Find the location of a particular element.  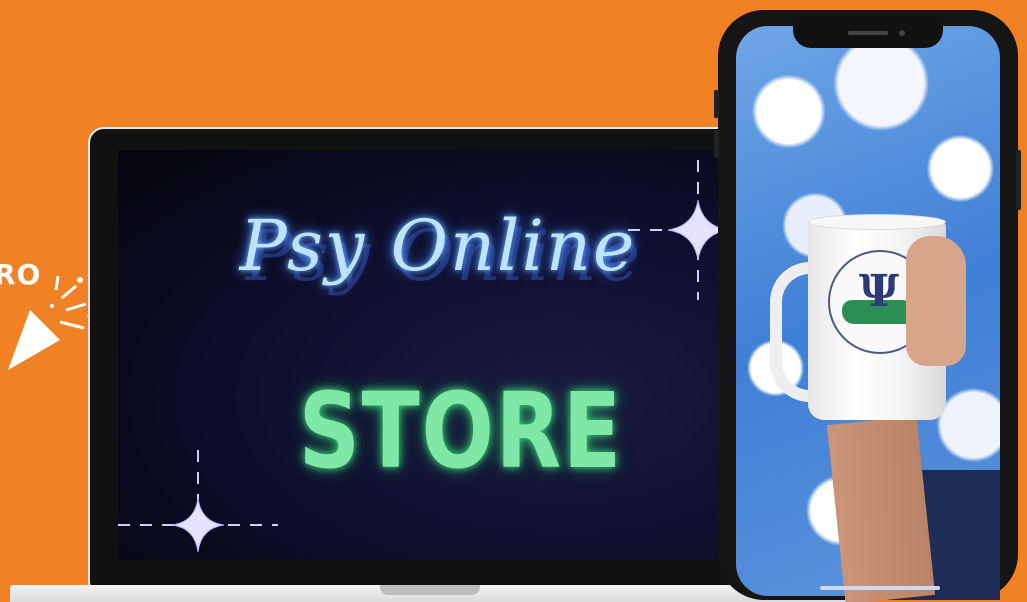

psi-logo-icon: Ψ is located at coordinates (879, 291).